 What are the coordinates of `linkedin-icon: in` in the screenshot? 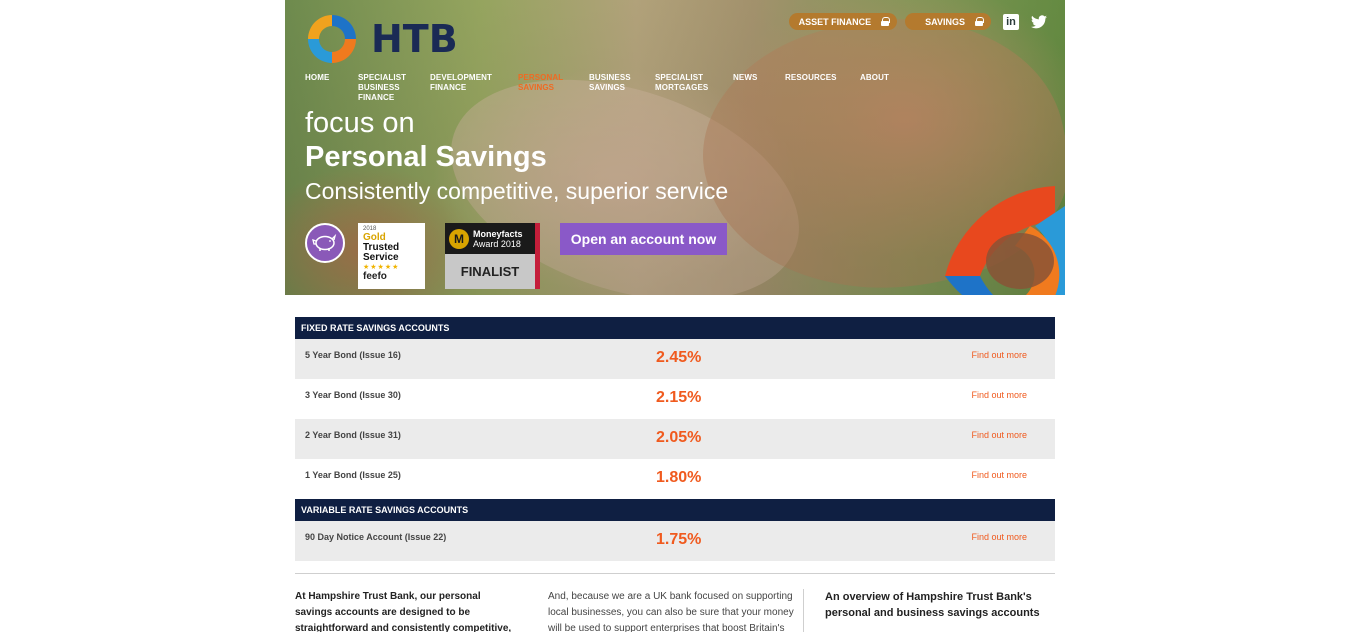 It's located at (1011, 21).